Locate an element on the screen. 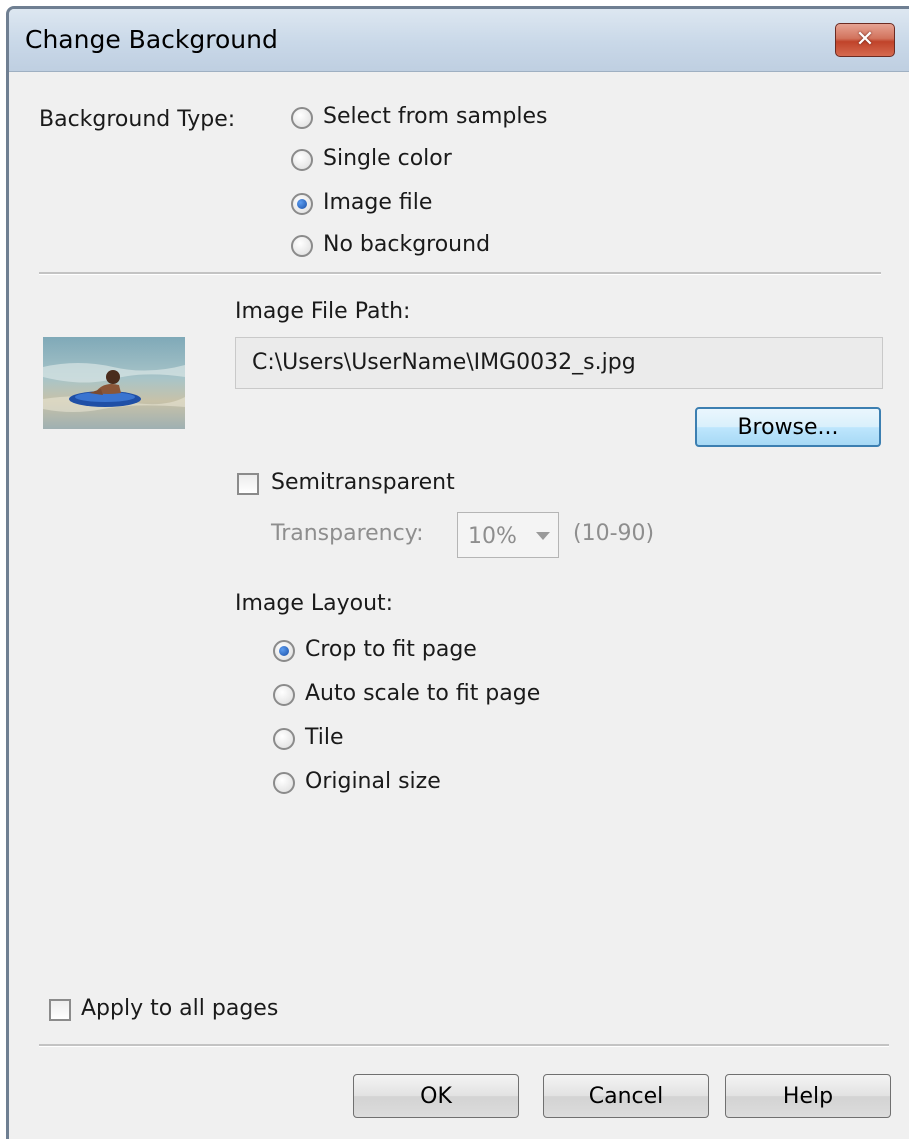 Image resolution: width=909 pixels, height=1139 pixels. chevron-down-icon is located at coordinates (543, 536).